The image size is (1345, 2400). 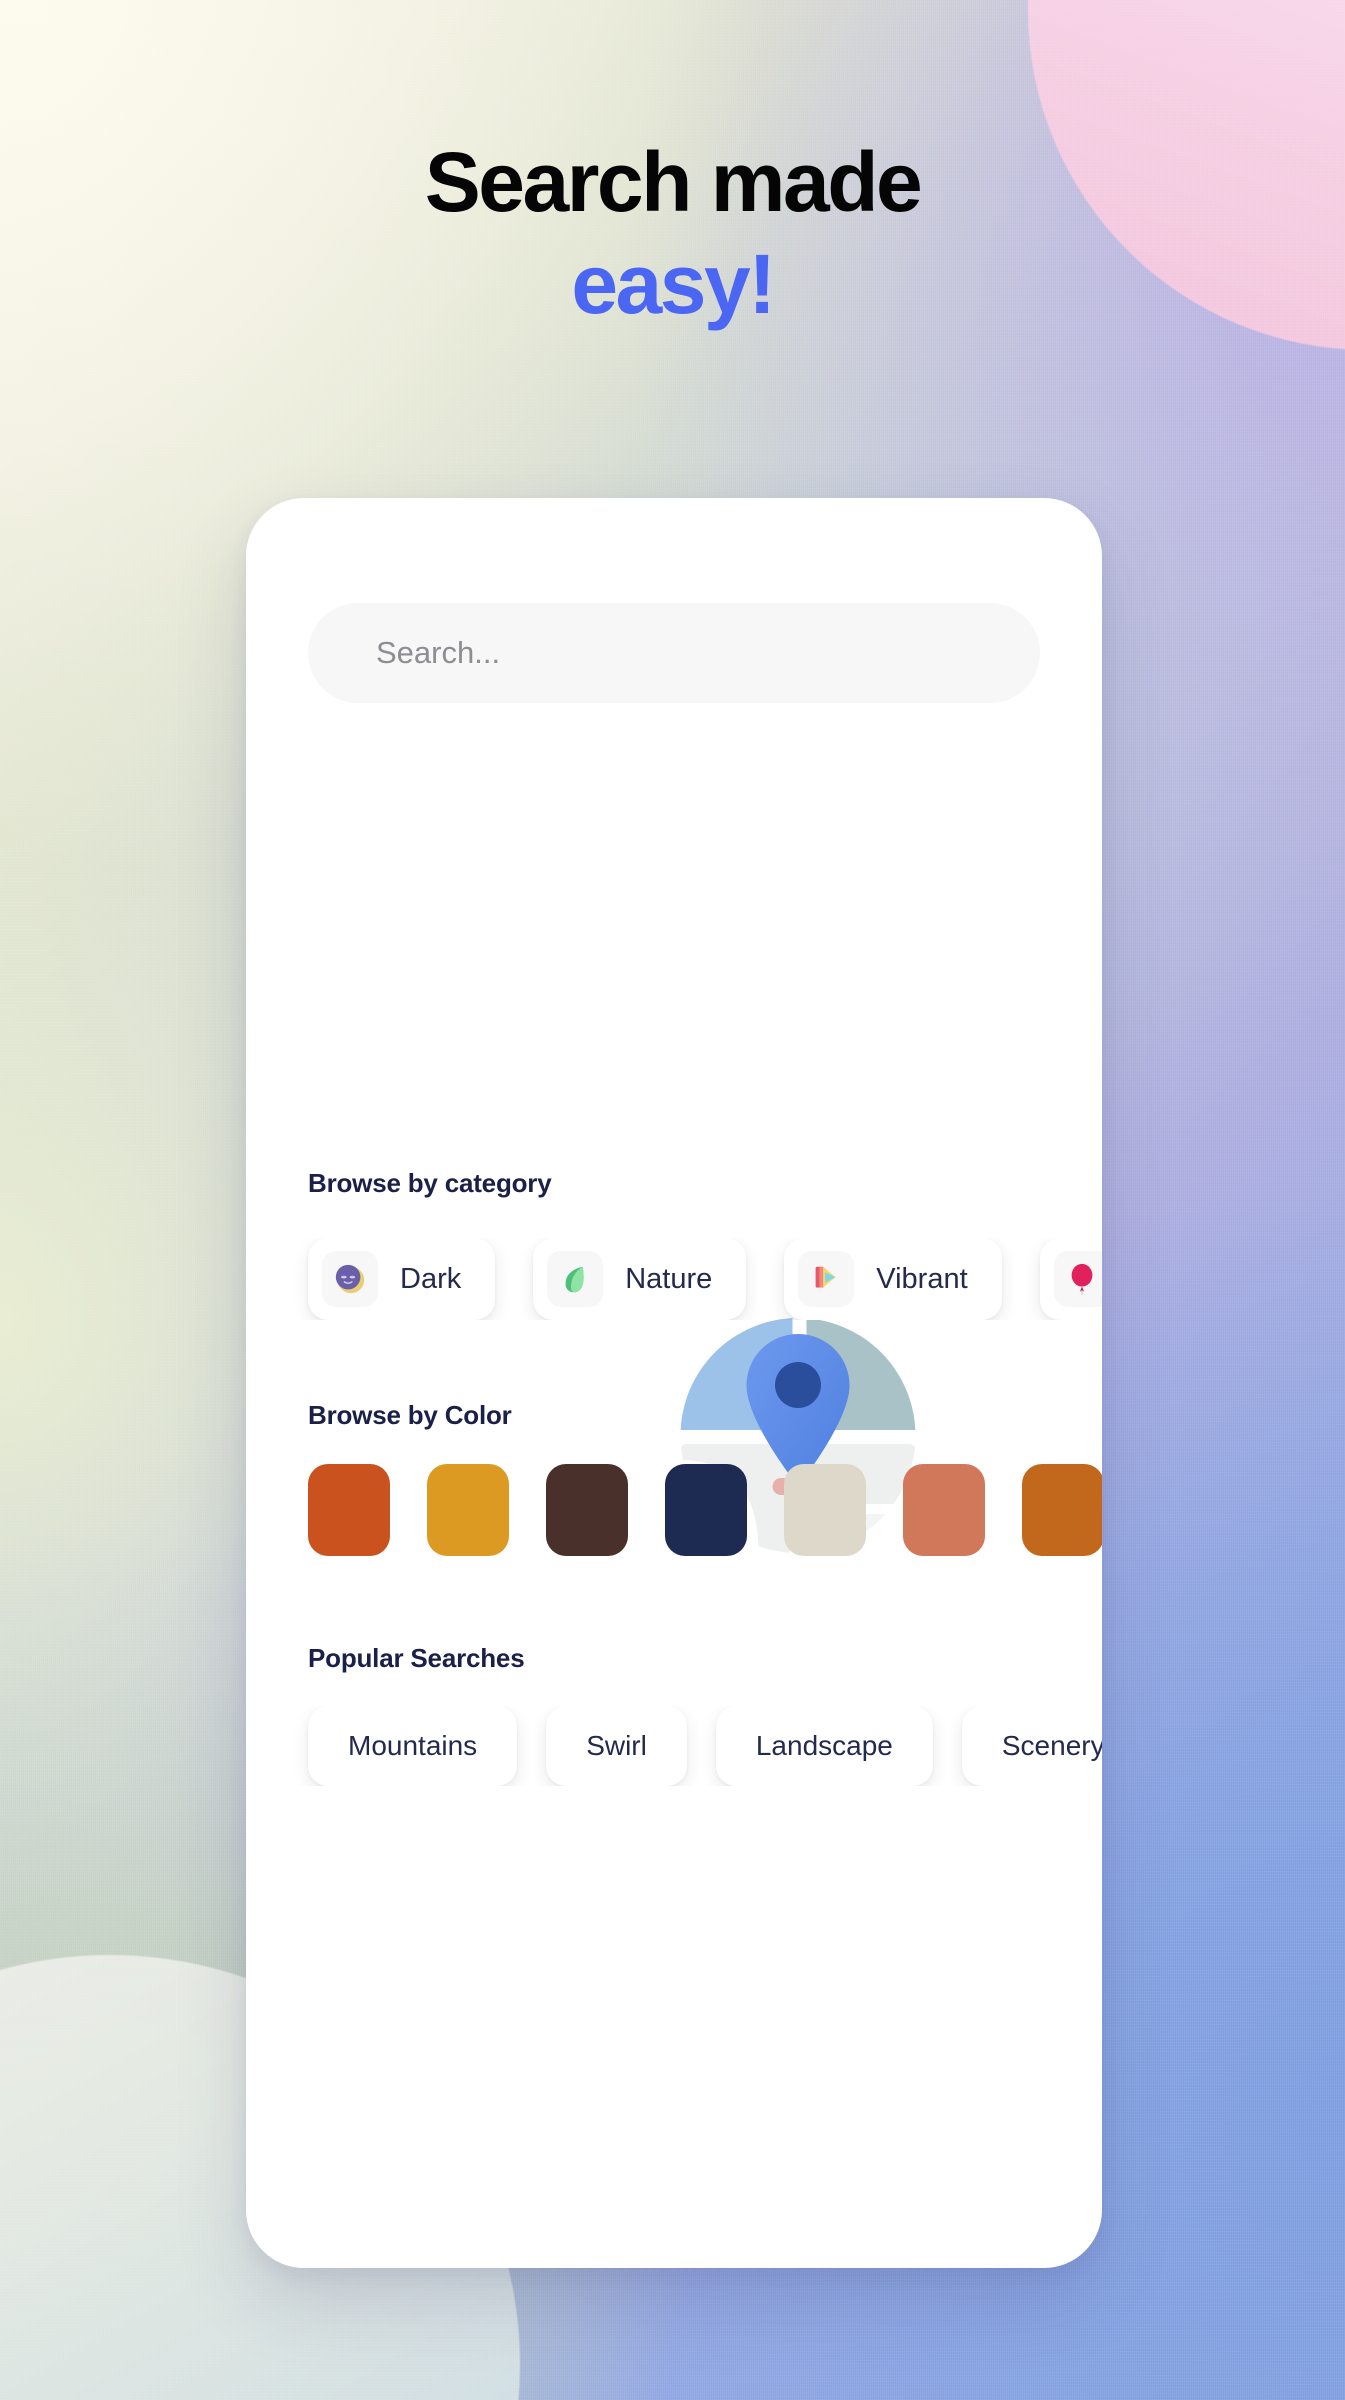 I want to click on color-section-title: Browse by Color, so click(x=410, y=1415).